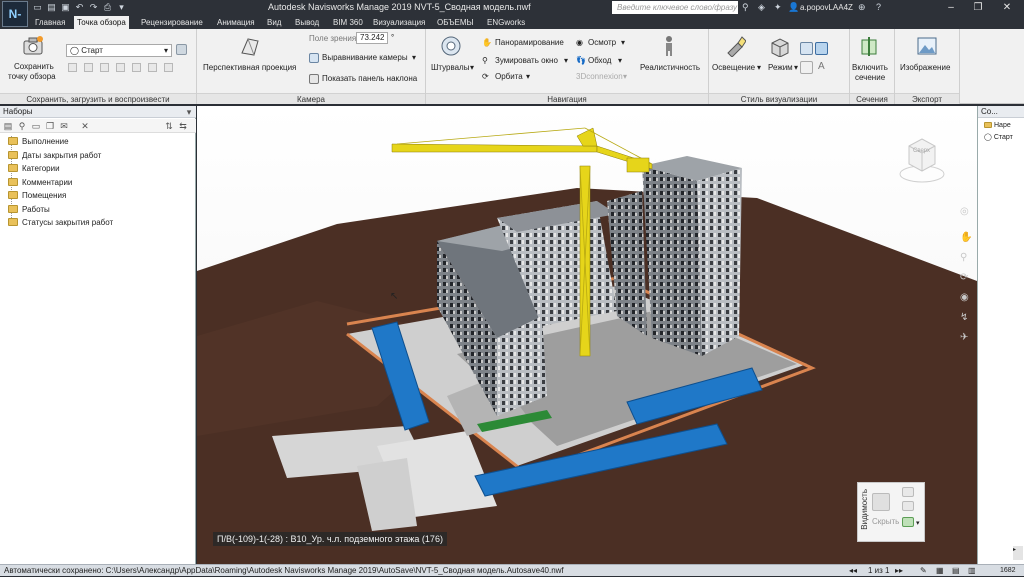 This screenshot has height=577, width=1024. What do you see at coordinates (806, 48) in the screenshot?
I see `wireframe-icon` at bounding box center [806, 48].